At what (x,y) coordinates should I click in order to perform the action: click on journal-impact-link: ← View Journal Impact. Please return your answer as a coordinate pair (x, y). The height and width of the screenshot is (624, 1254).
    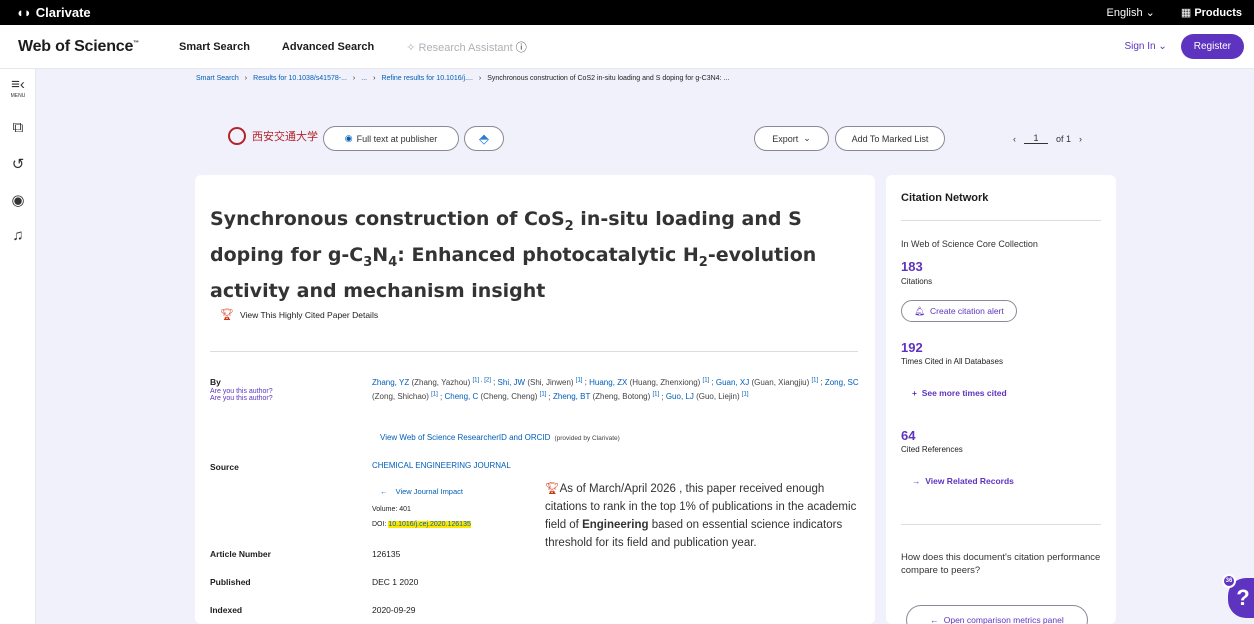
    Looking at the image, I should click on (421, 491).